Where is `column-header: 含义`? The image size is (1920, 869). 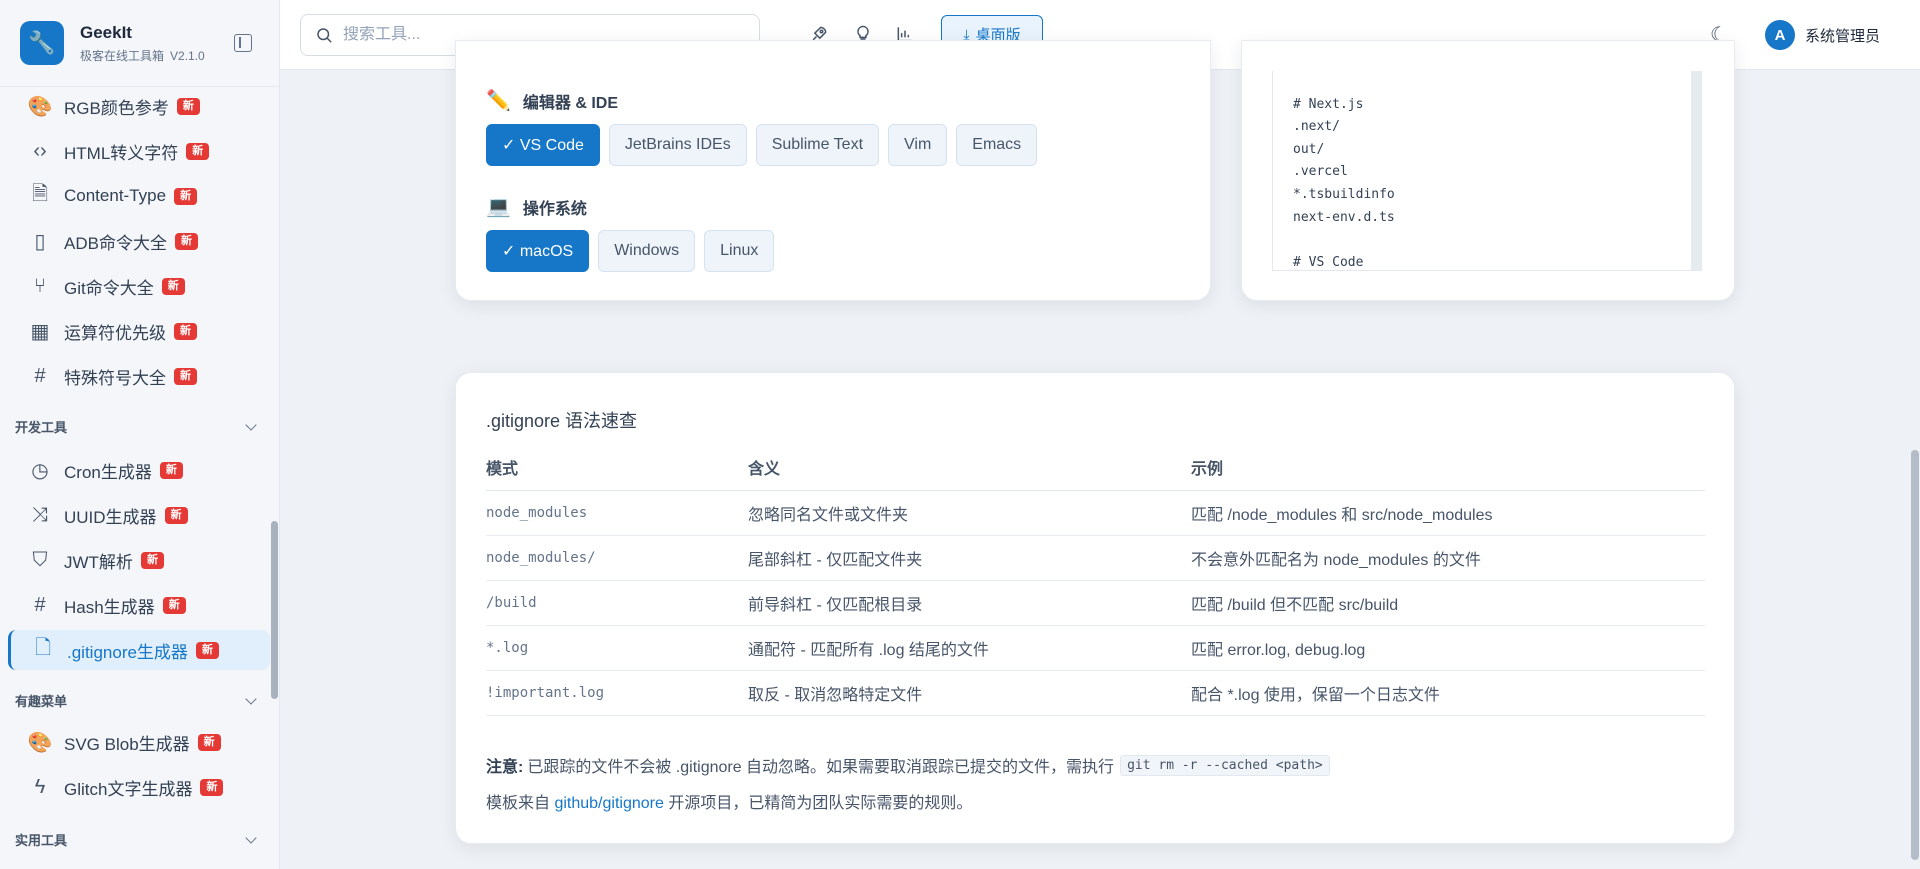
column-header: 含义 is located at coordinates (969, 468).